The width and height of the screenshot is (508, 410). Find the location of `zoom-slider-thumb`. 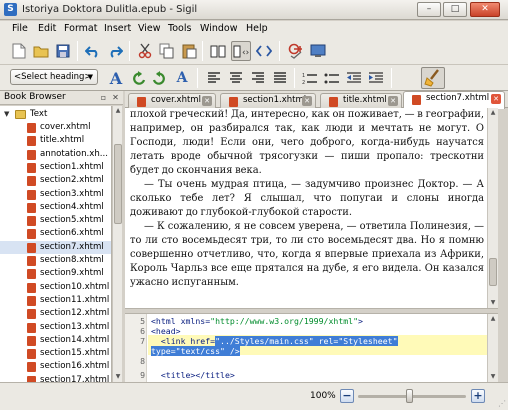

zoom-slider-thumb is located at coordinates (409, 396).